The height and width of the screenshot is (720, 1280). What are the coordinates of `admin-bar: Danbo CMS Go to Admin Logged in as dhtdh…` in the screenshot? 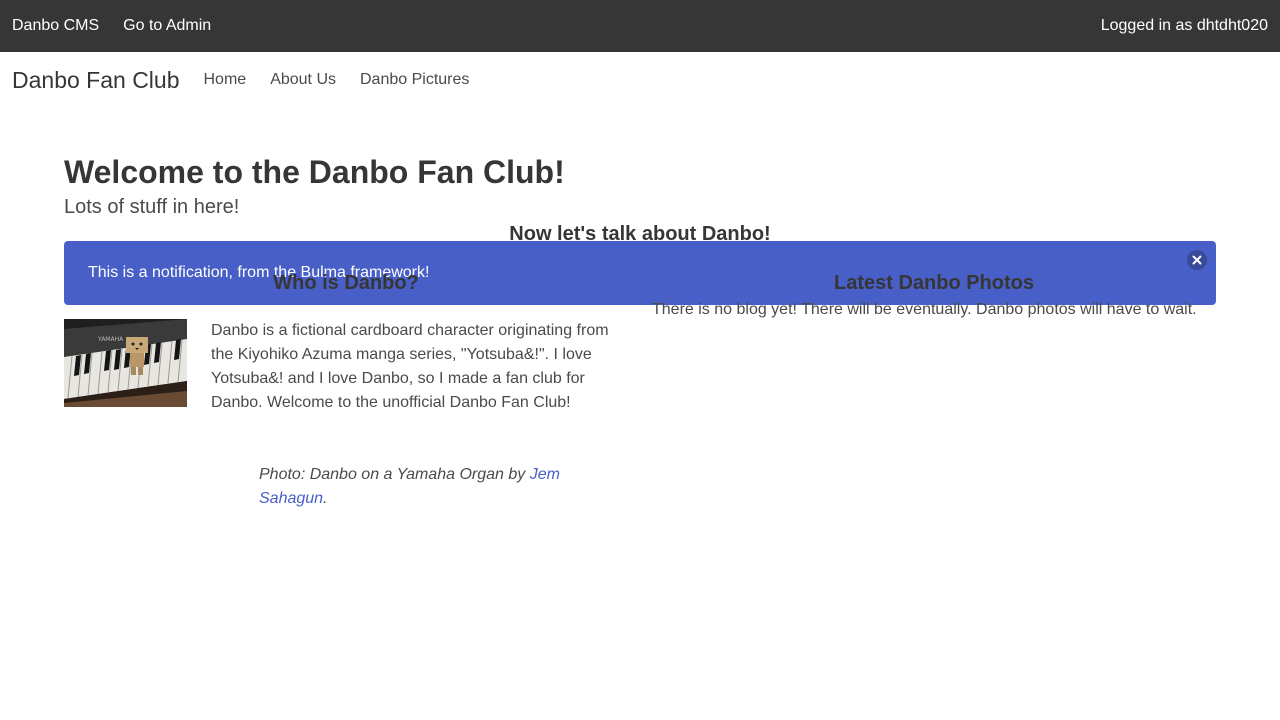 It's located at (640, 26).